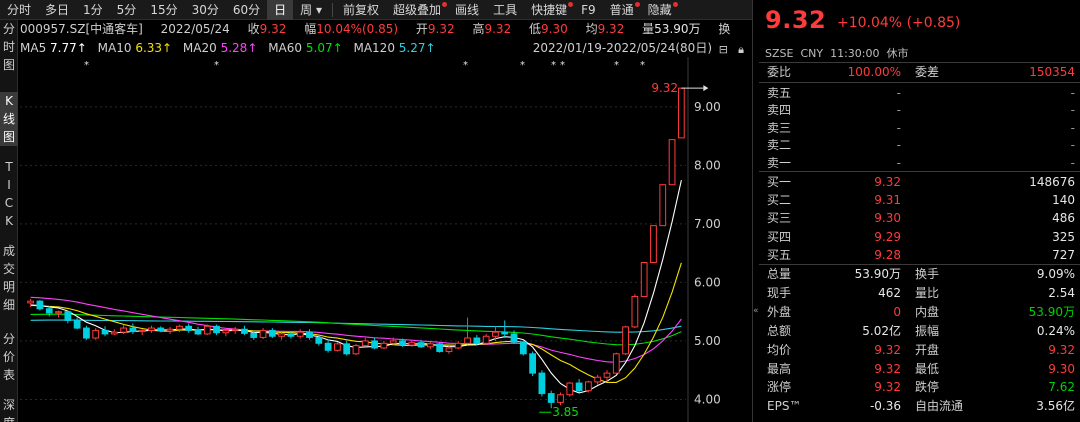 This screenshot has height=422, width=1080. What do you see at coordinates (246, 10) in the screenshot?
I see `toolbar-item-6: 60分` at bounding box center [246, 10].